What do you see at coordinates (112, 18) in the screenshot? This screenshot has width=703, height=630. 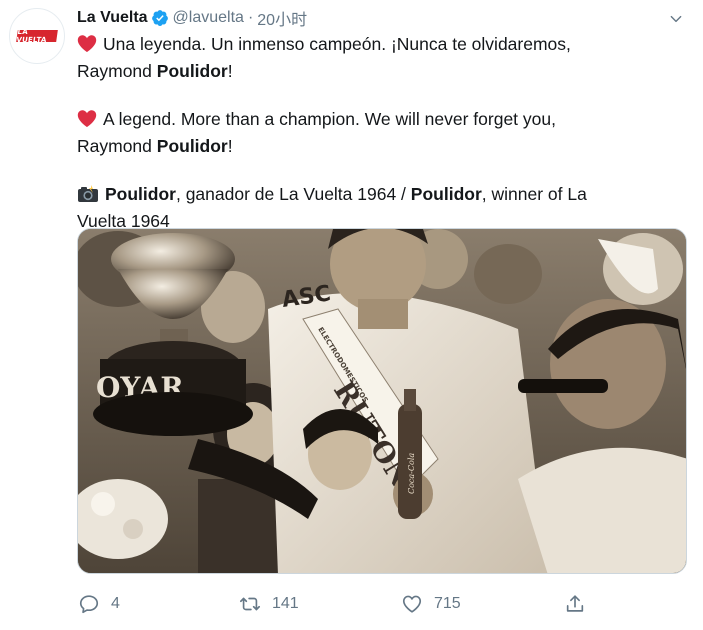 I see `author-name: La Vuelta` at bounding box center [112, 18].